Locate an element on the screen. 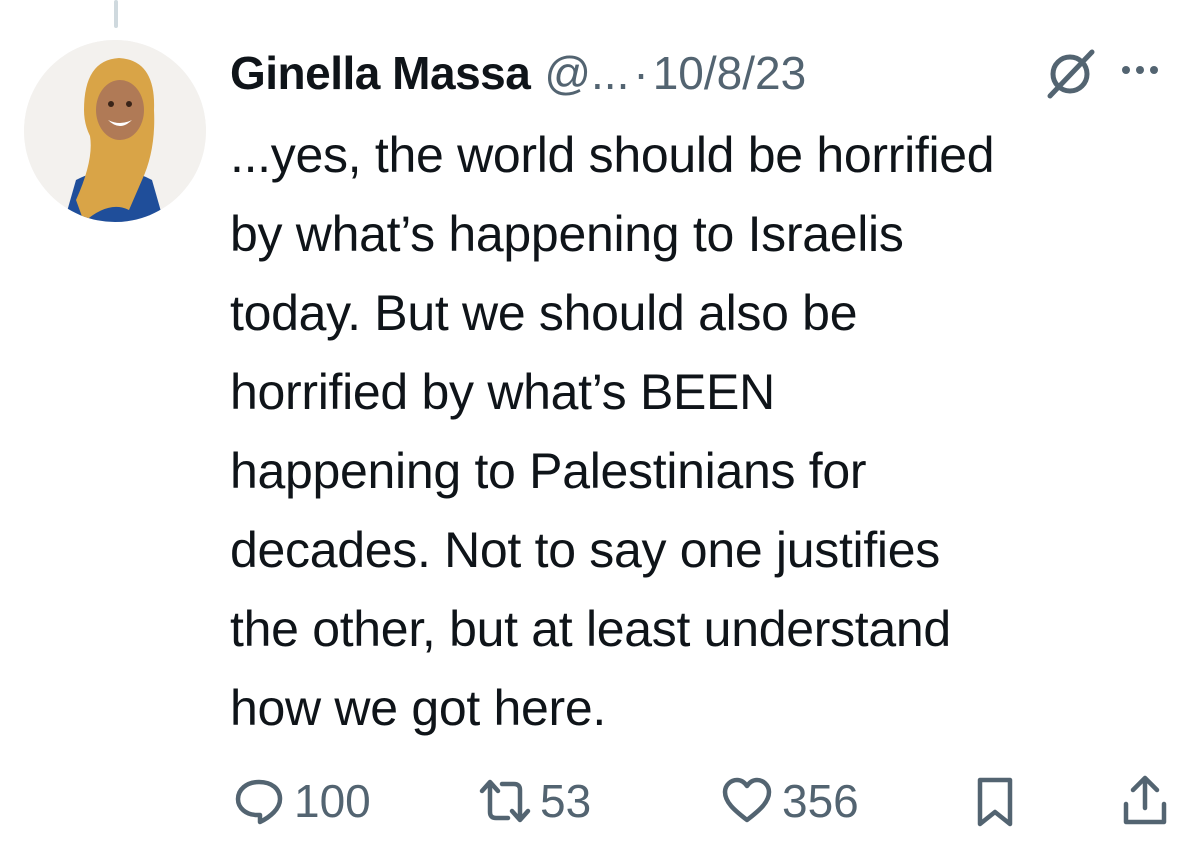 The image size is (1200, 856). reply-button: 100 is located at coordinates (301, 801).